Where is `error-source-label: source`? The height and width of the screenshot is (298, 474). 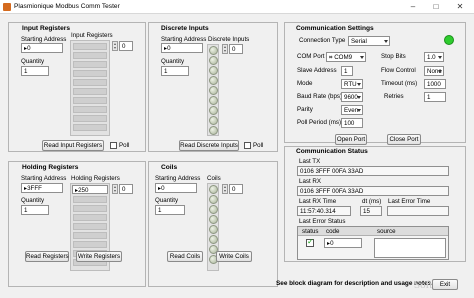 error-source-label: source is located at coordinates (386, 231).